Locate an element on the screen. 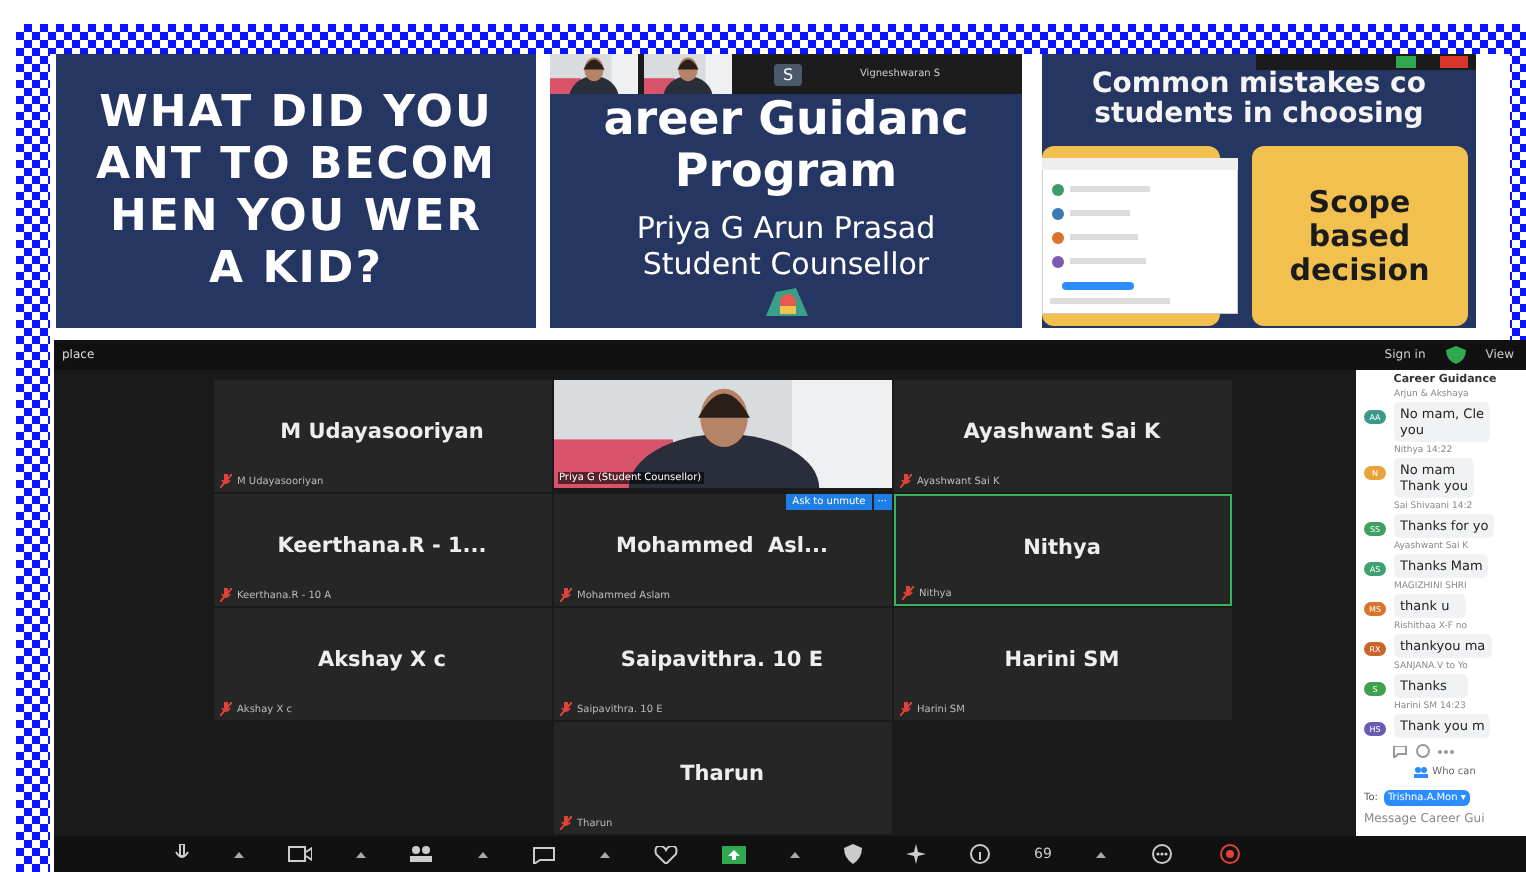  participant-name: Nithya is located at coordinates (1062, 548).